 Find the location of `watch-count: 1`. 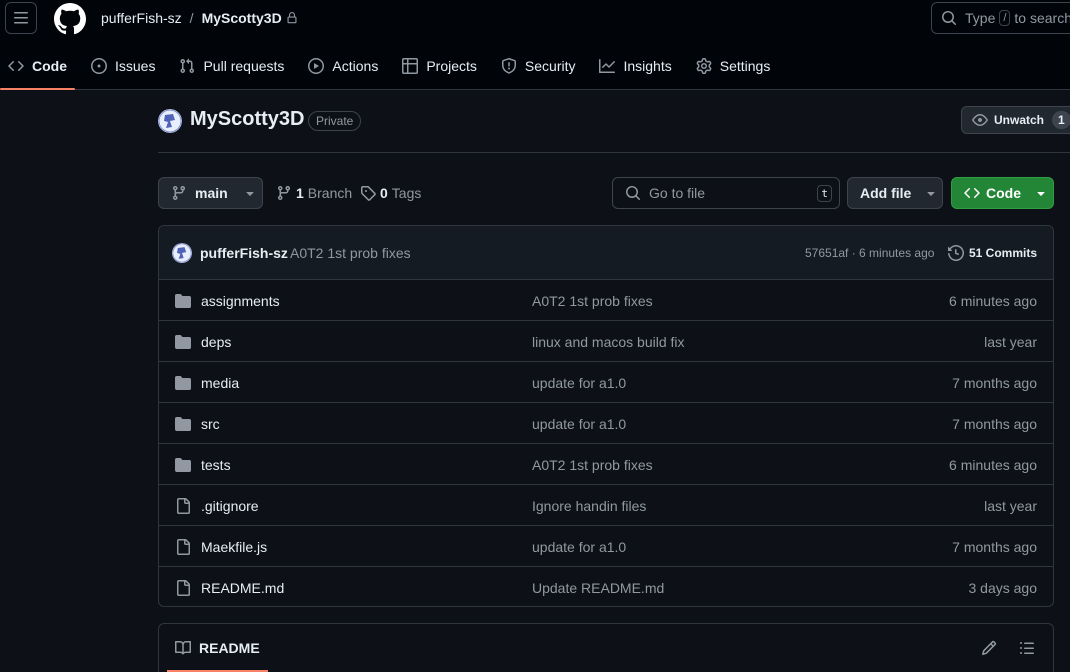

watch-count: 1 is located at coordinates (1061, 120).